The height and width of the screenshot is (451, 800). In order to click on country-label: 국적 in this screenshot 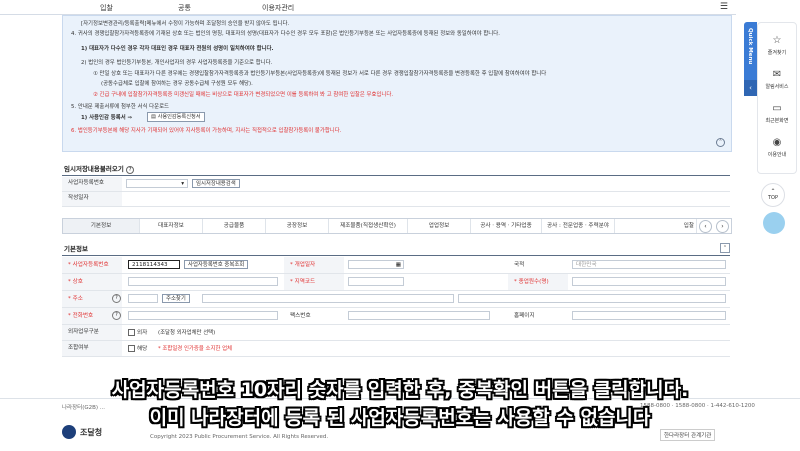, I will do `click(538, 265)`.